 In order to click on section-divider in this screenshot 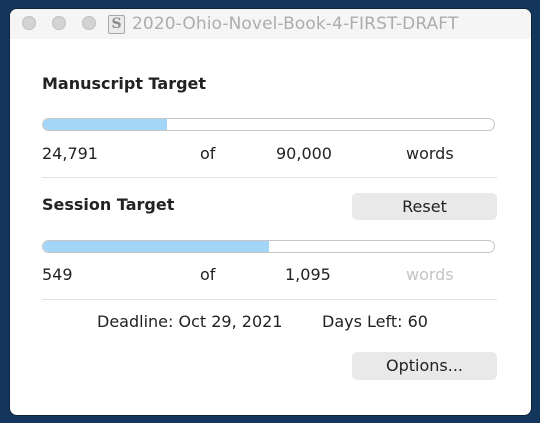, I will do `click(269, 177)`.